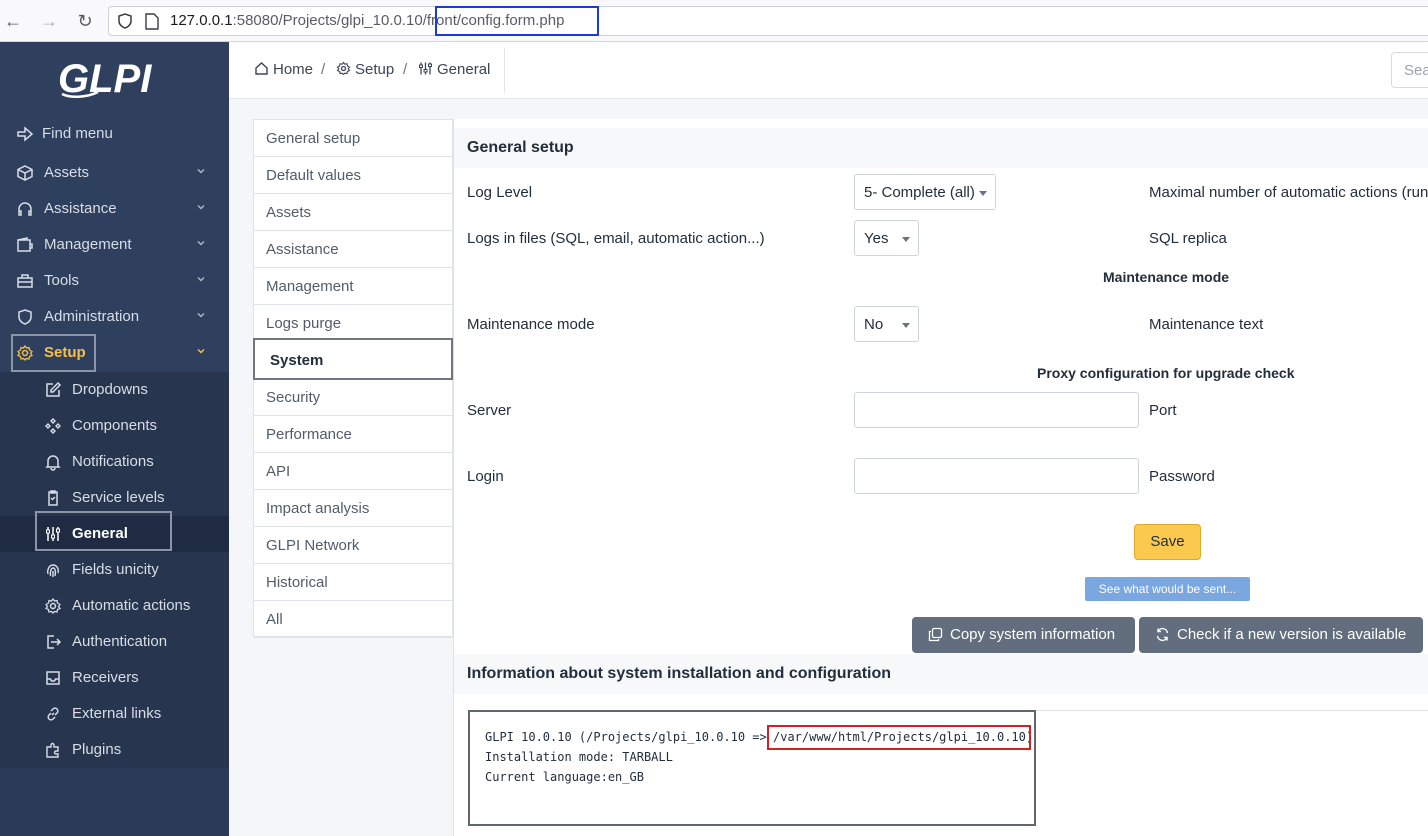 The width and height of the screenshot is (1428, 836). I want to click on shield-icon, so click(125, 21).